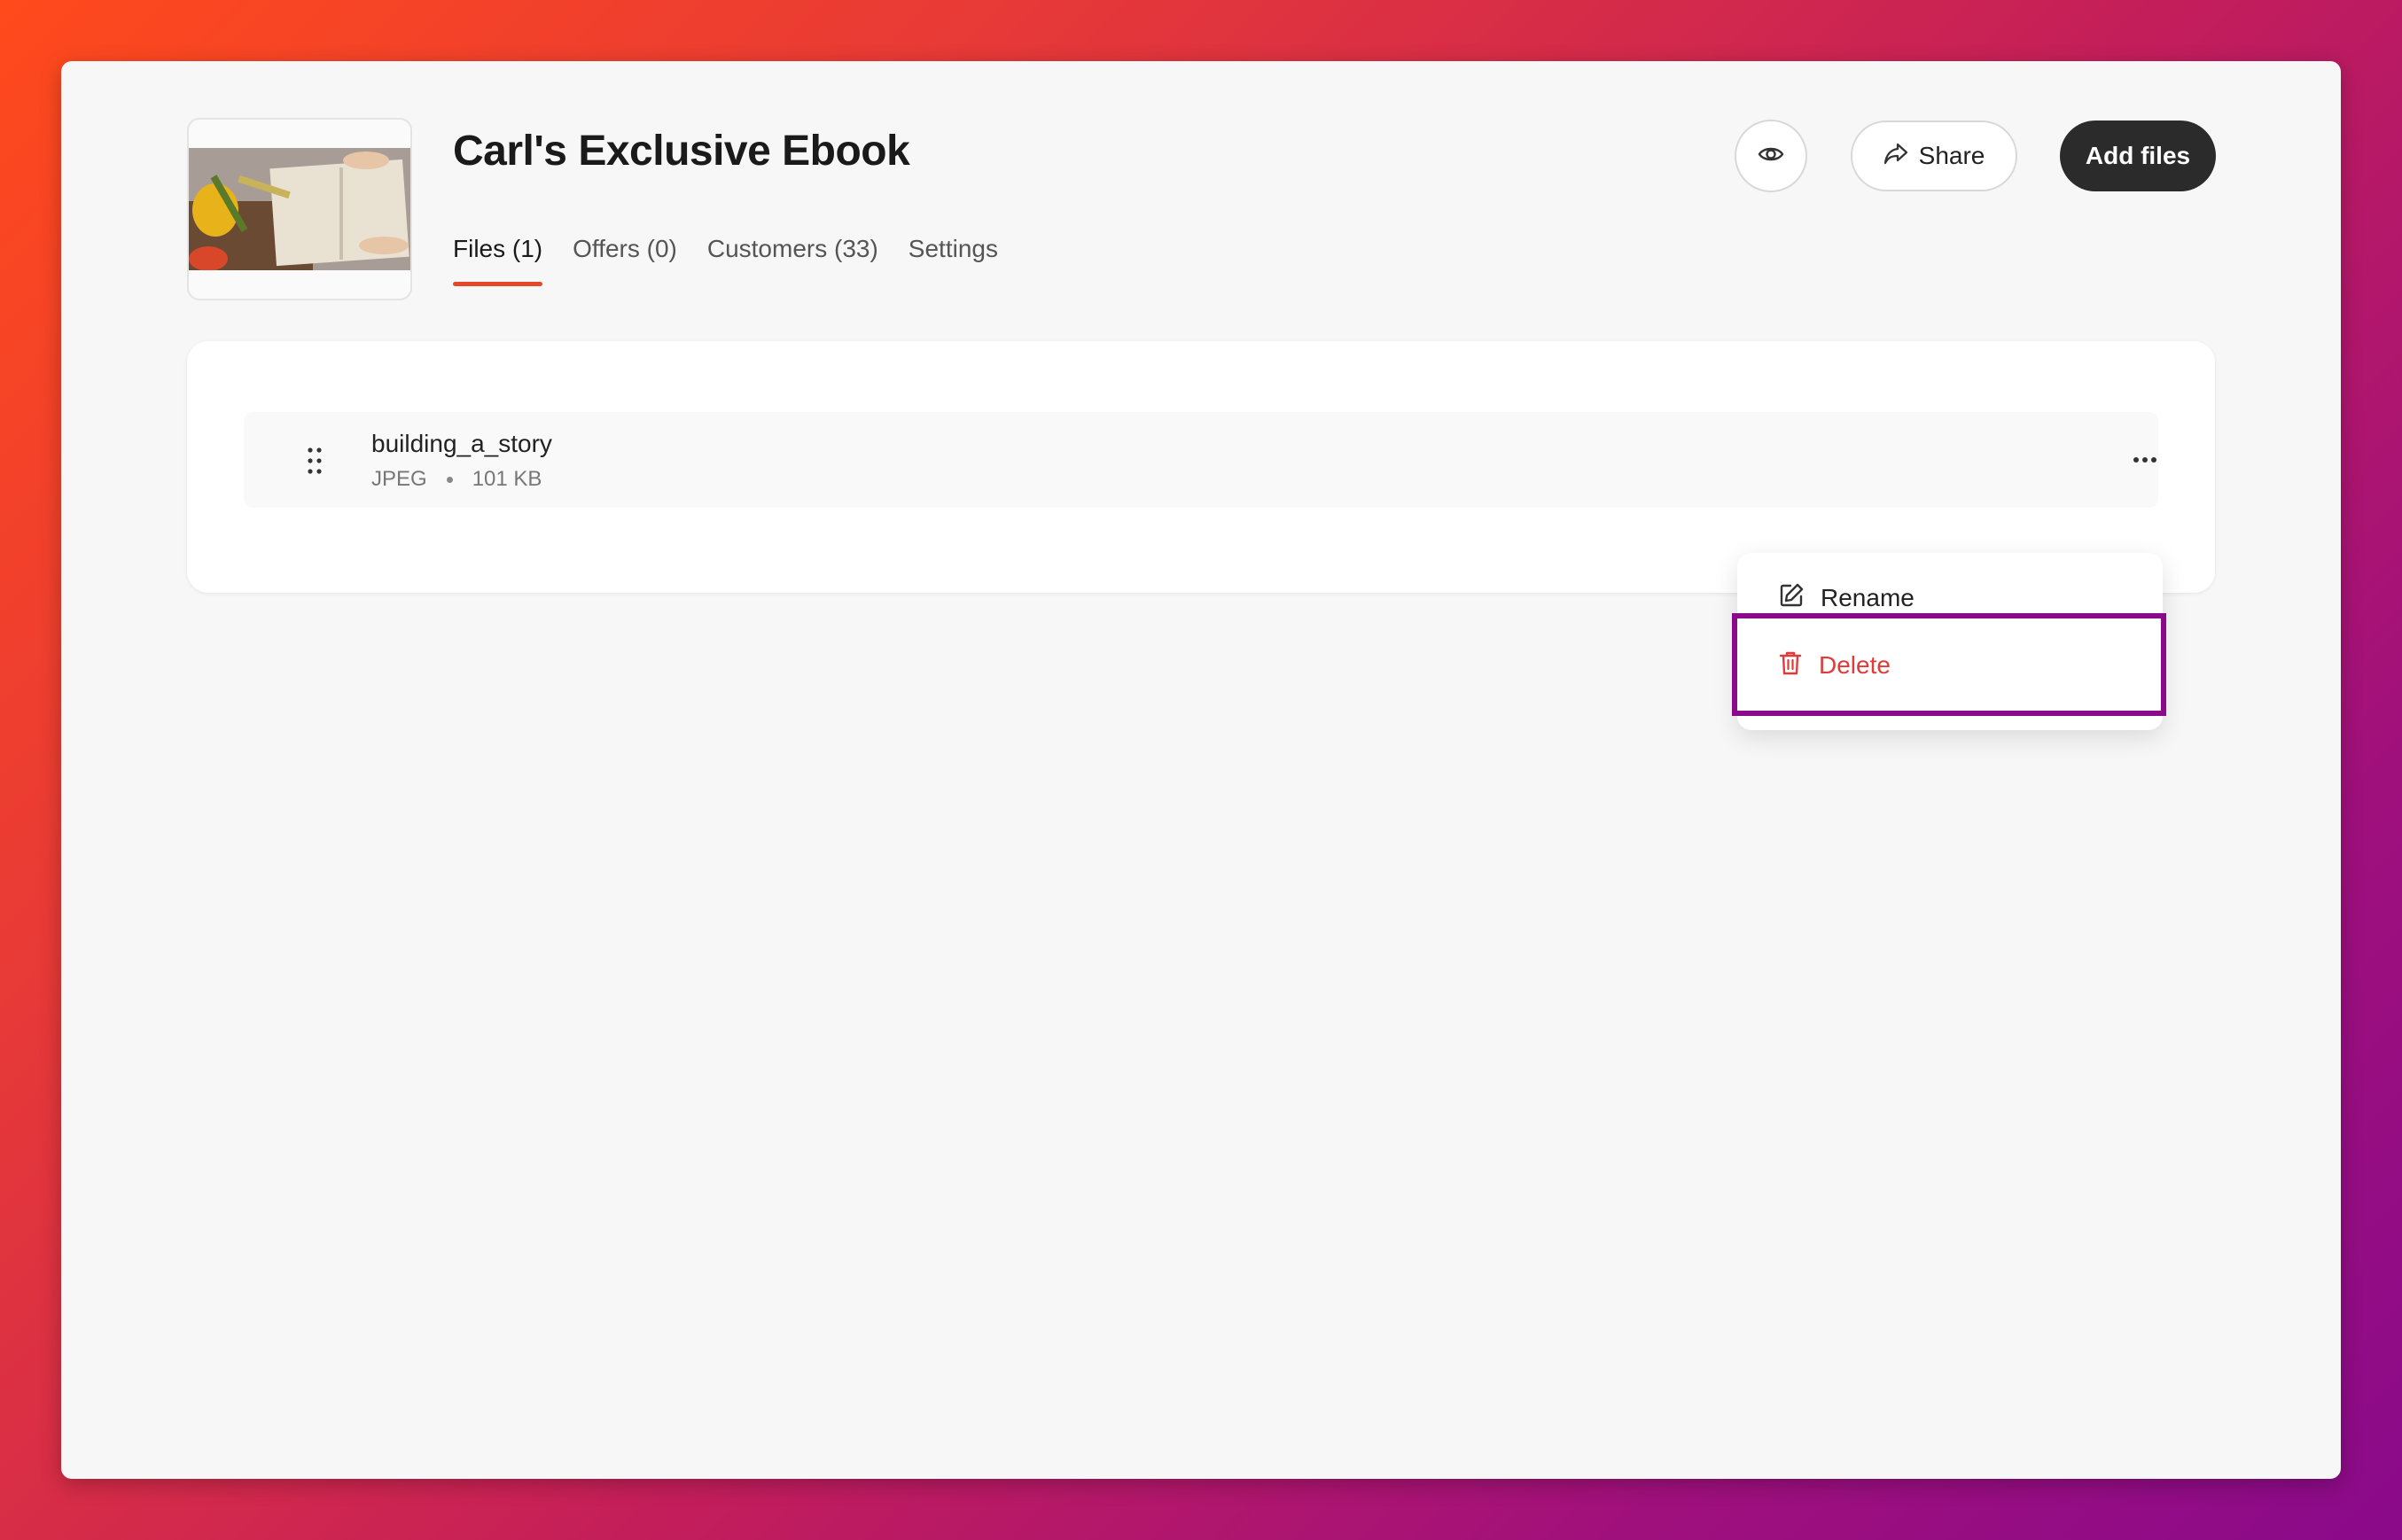 The image size is (2402, 1540). I want to click on share-button: Share, so click(1934, 156).